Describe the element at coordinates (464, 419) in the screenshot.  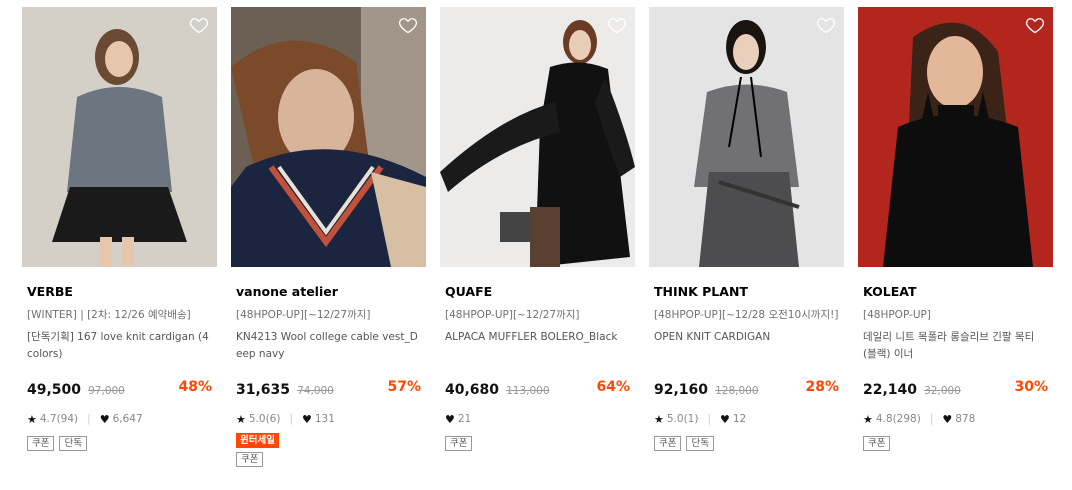
I see `like-count: 21` at that location.